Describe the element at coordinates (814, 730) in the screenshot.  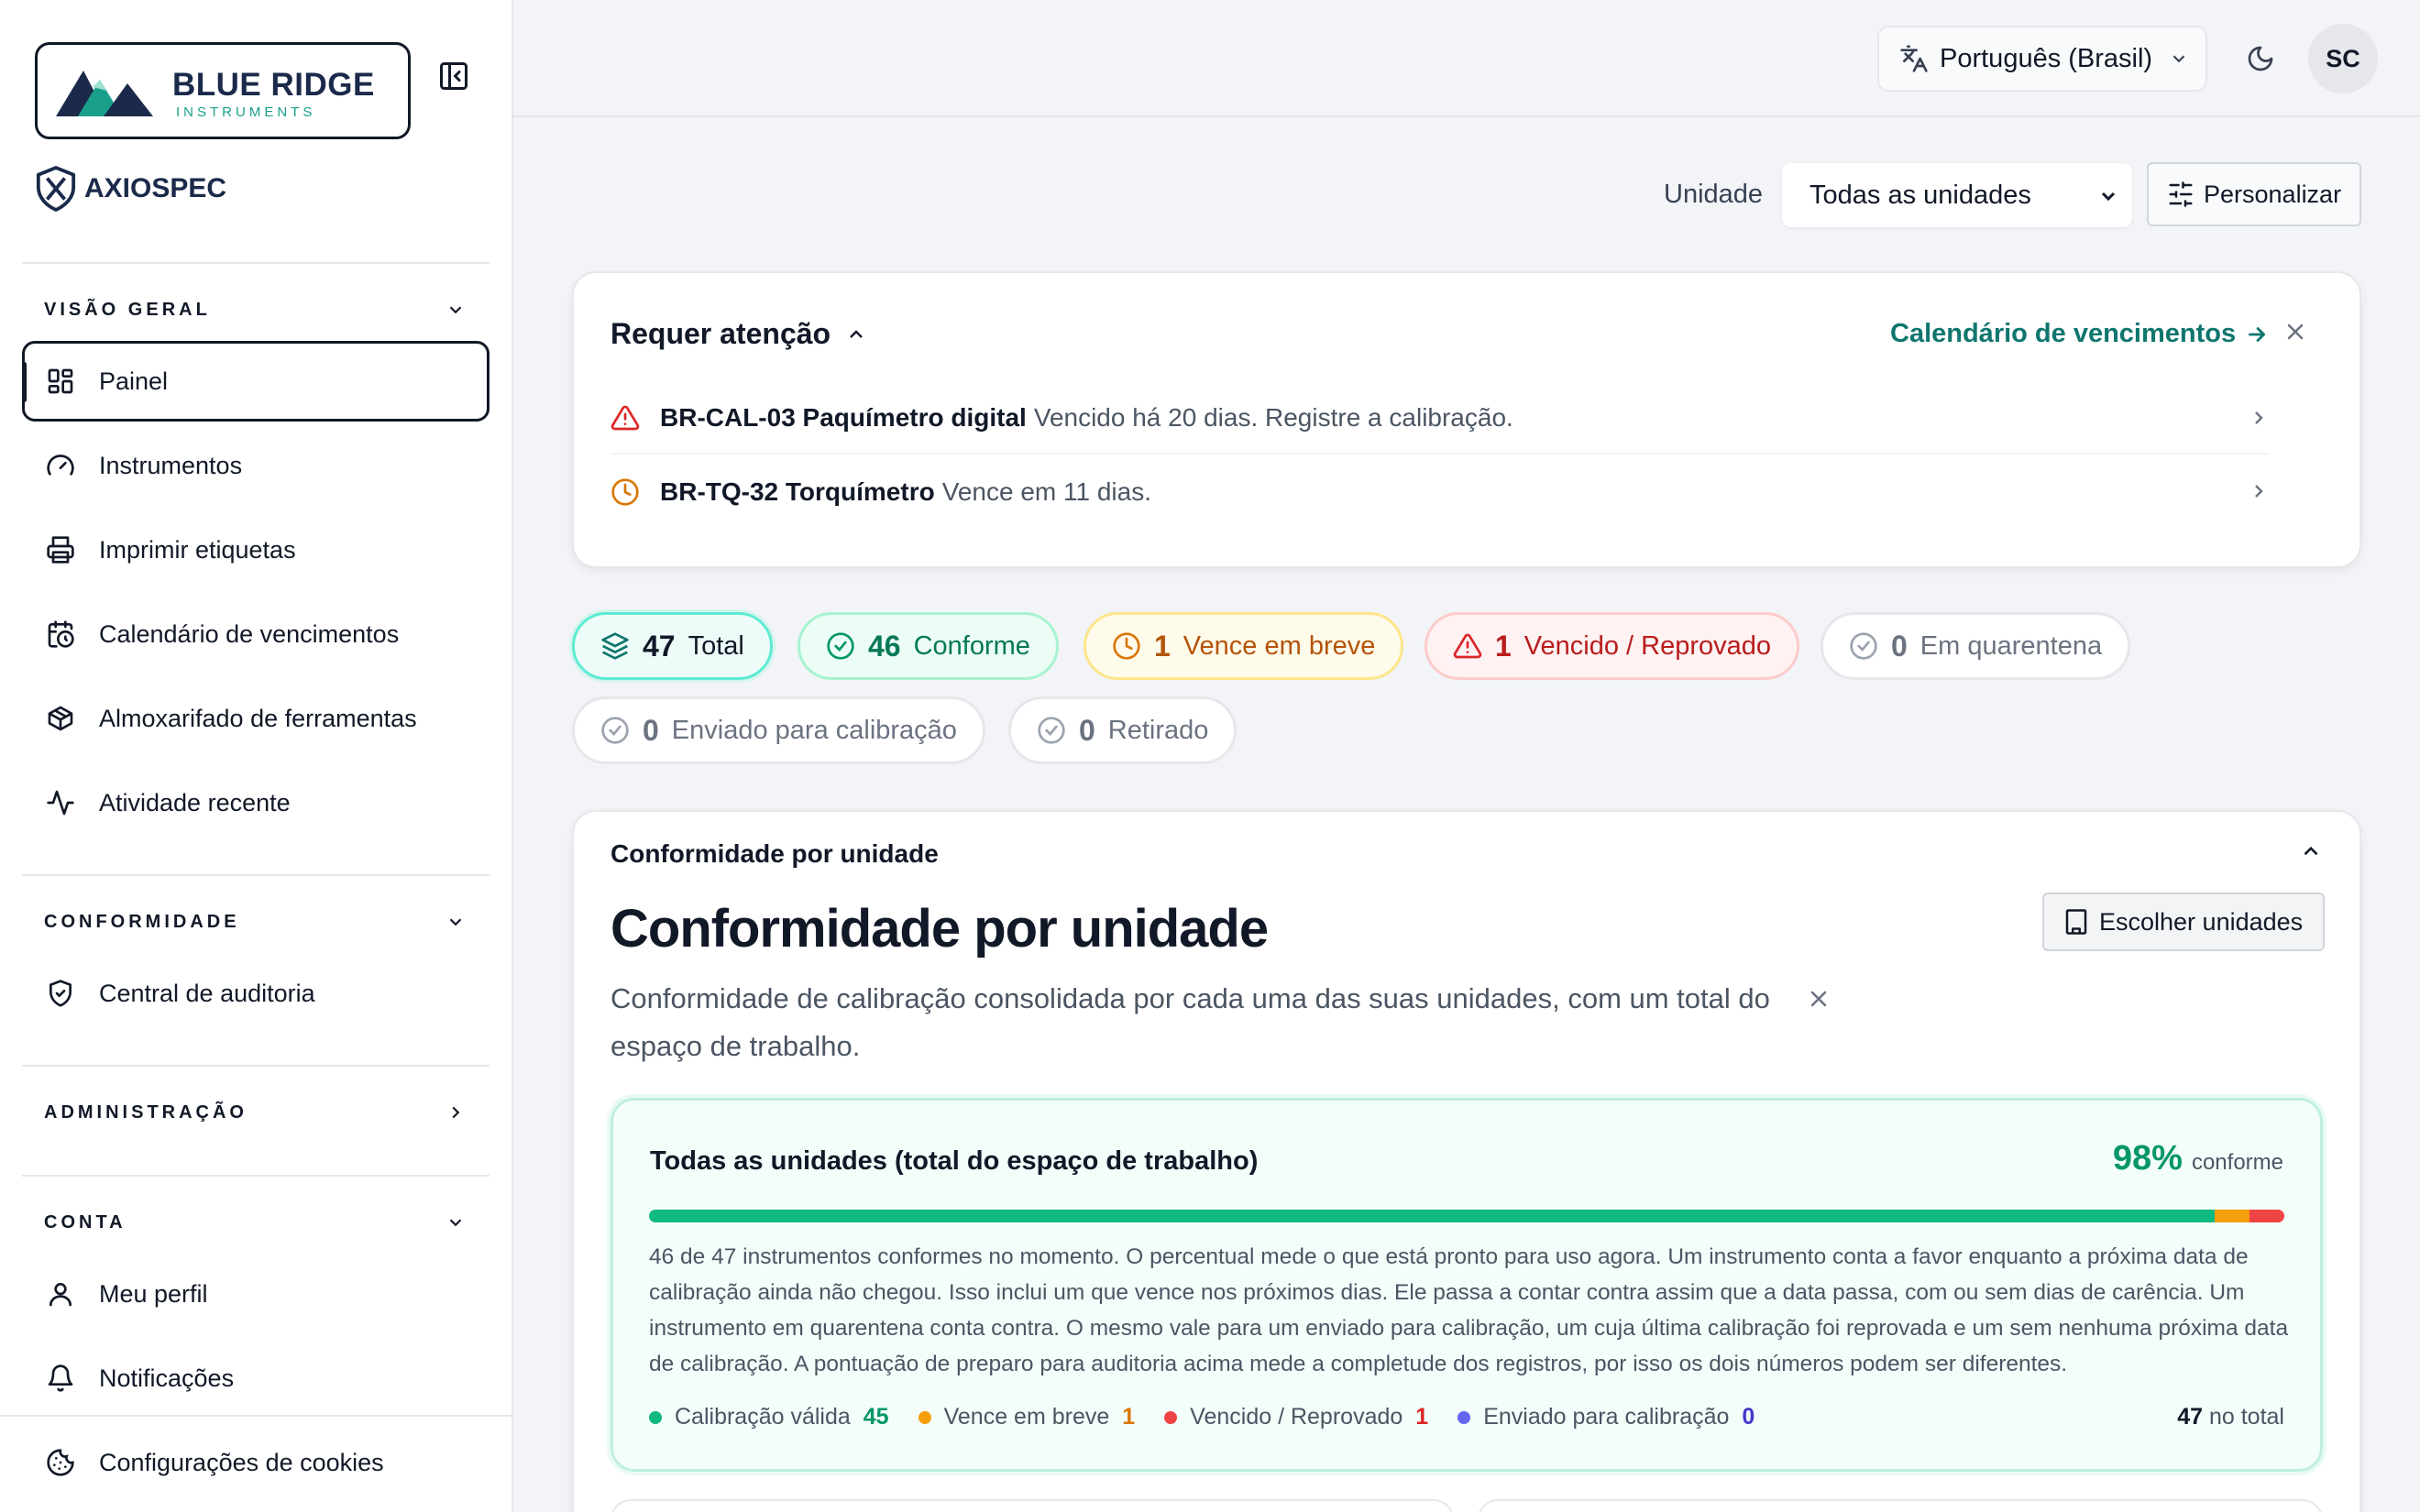
I see `chip-label: Enviado para calibração` at that location.